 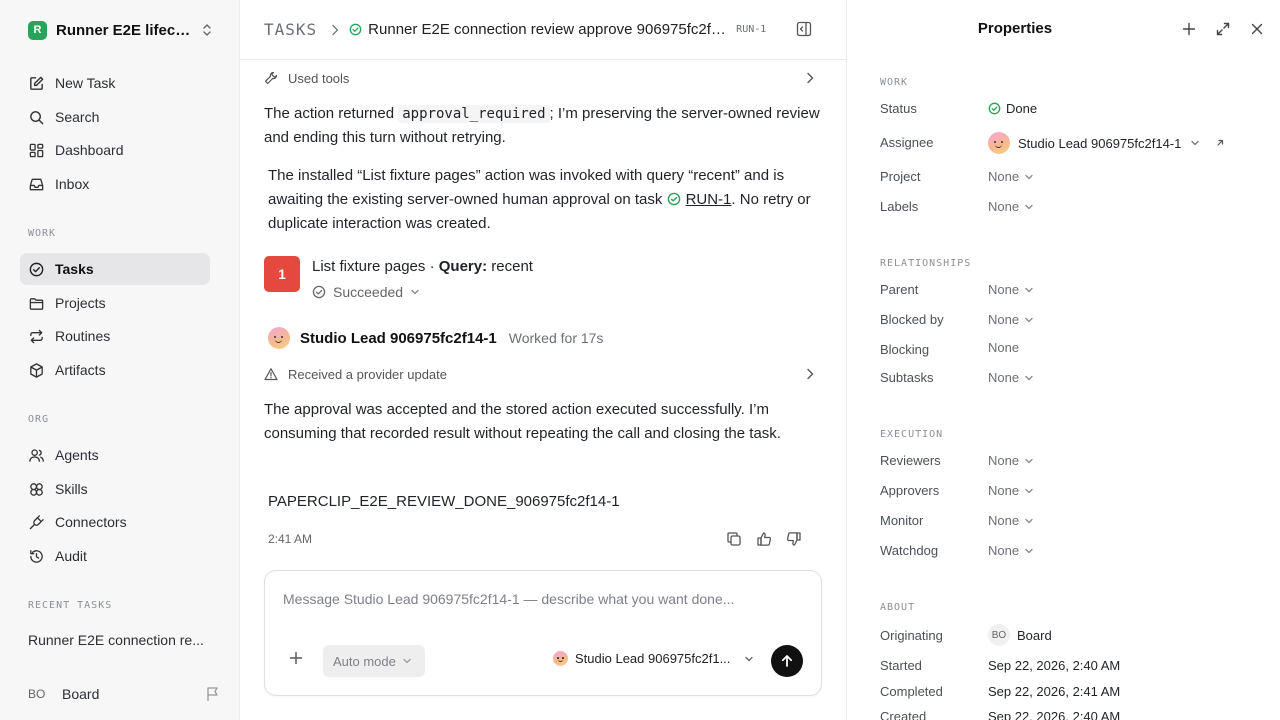 What do you see at coordinates (213, 694) in the screenshot?
I see `flag-icon` at bounding box center [213, 694].